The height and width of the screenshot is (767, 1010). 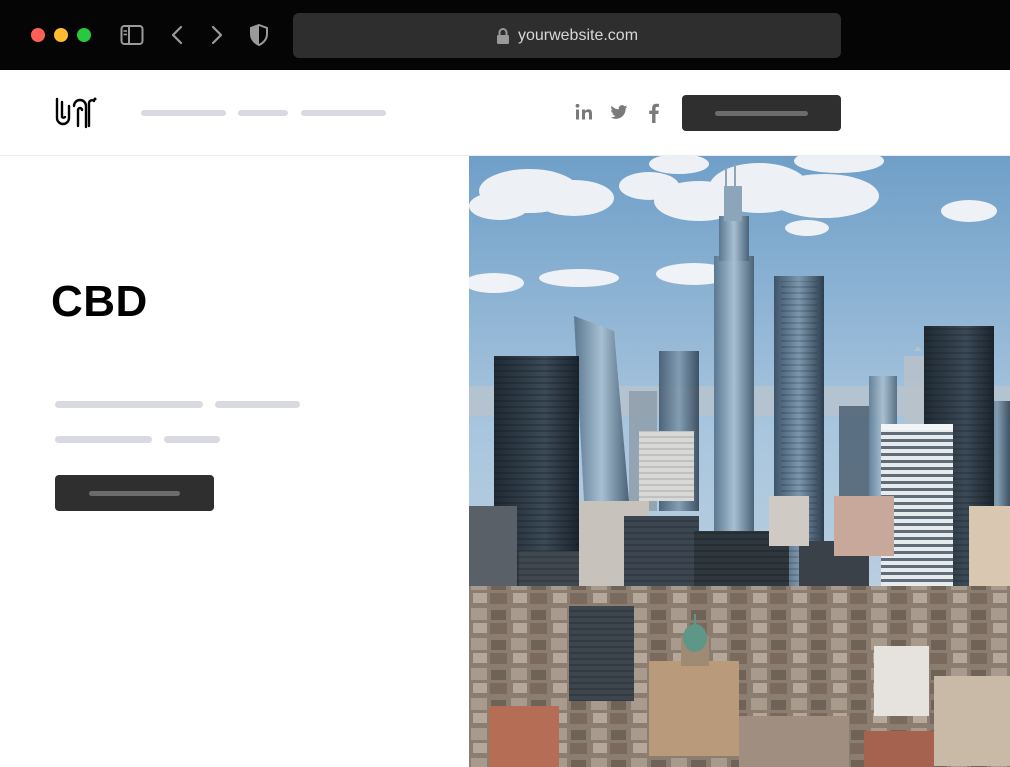 What do you see at coordinates (99, 301) in the screenshot?
I see `page-title: CBD` at bounding box center [99, 301].